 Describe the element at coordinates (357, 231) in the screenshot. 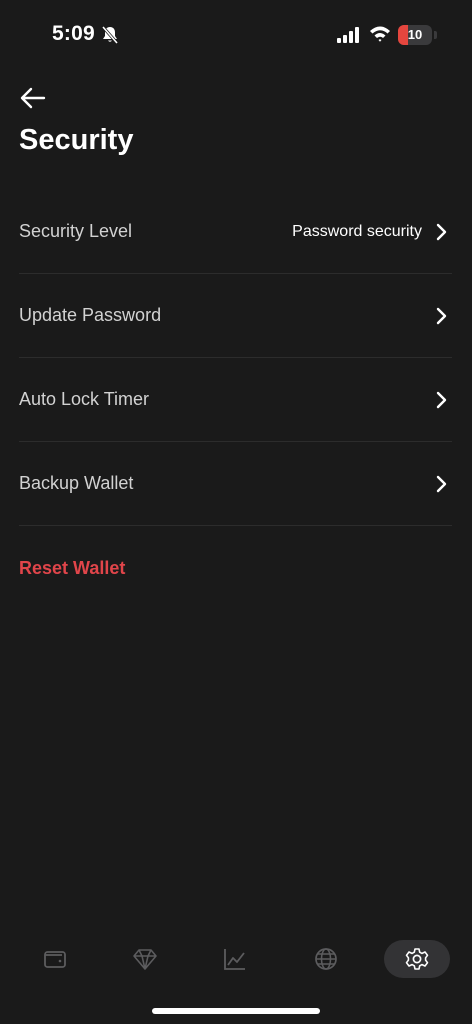

I see `security-level-value: Password security` at that location.